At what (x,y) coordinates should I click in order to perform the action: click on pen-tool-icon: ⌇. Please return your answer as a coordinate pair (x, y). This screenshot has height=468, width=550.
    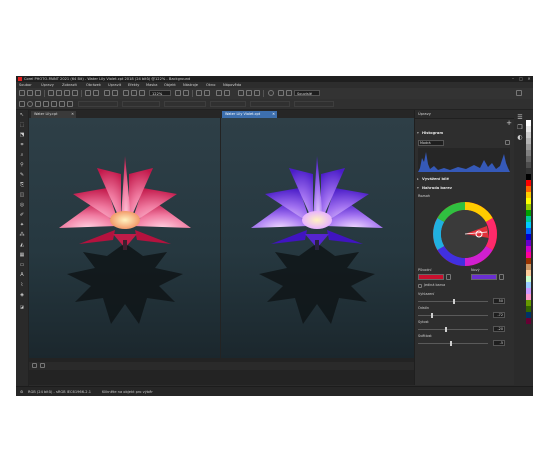
    Looking at the image, I should click on (22, 285).